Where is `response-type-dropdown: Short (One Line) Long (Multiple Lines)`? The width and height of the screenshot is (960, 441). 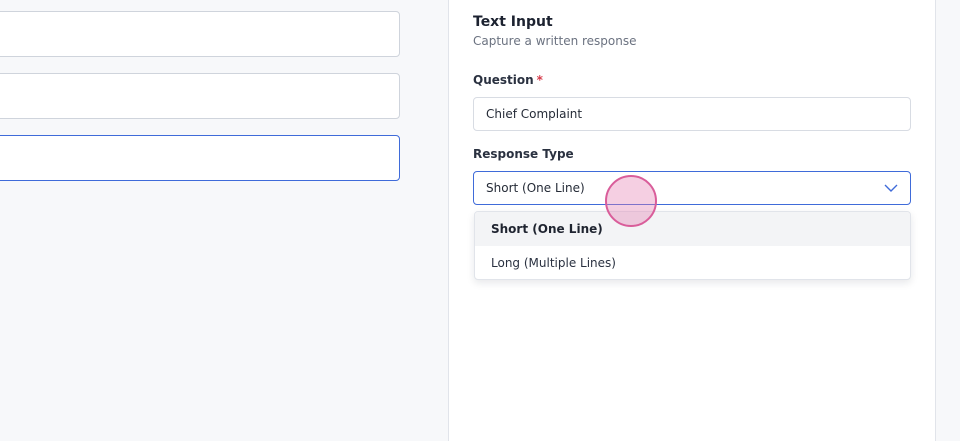
response-type-dropdown: Short (One Line) Long (Multiple Lines) is located at coordinates (692, 245).